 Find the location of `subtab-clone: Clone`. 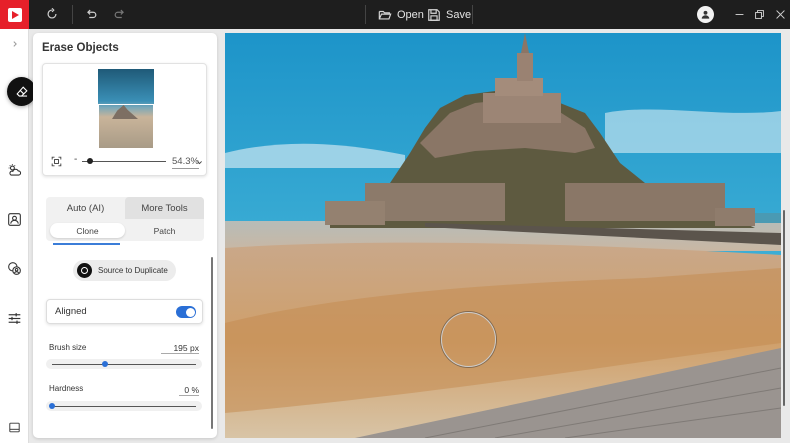

subtab-clone: Clone is located at coordinates (87, 230).